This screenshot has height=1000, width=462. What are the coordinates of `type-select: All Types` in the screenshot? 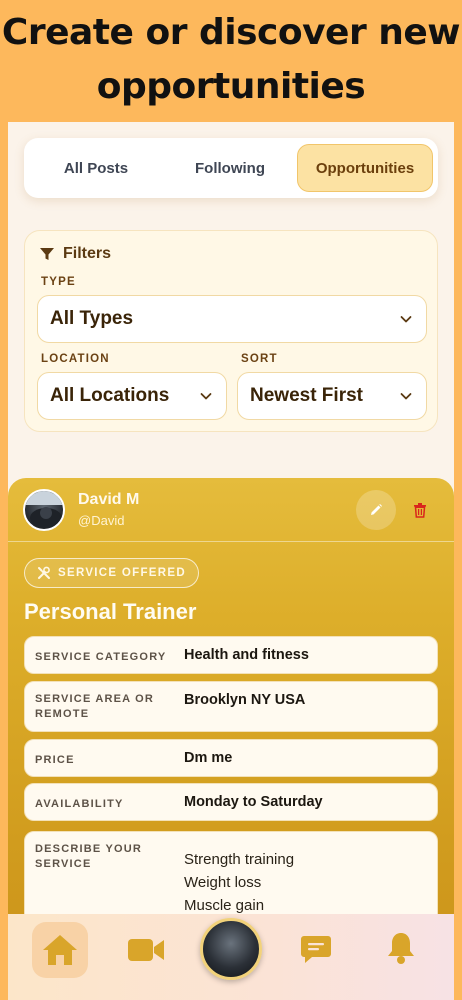 It's located at (232, 319).